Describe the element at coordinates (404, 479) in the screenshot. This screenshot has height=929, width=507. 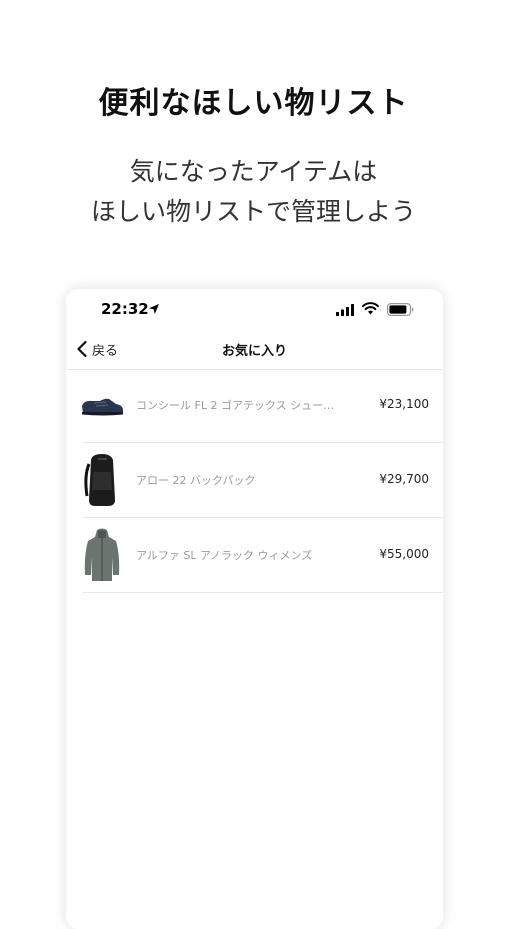
I see `item-price: ¥29,700` at that location.